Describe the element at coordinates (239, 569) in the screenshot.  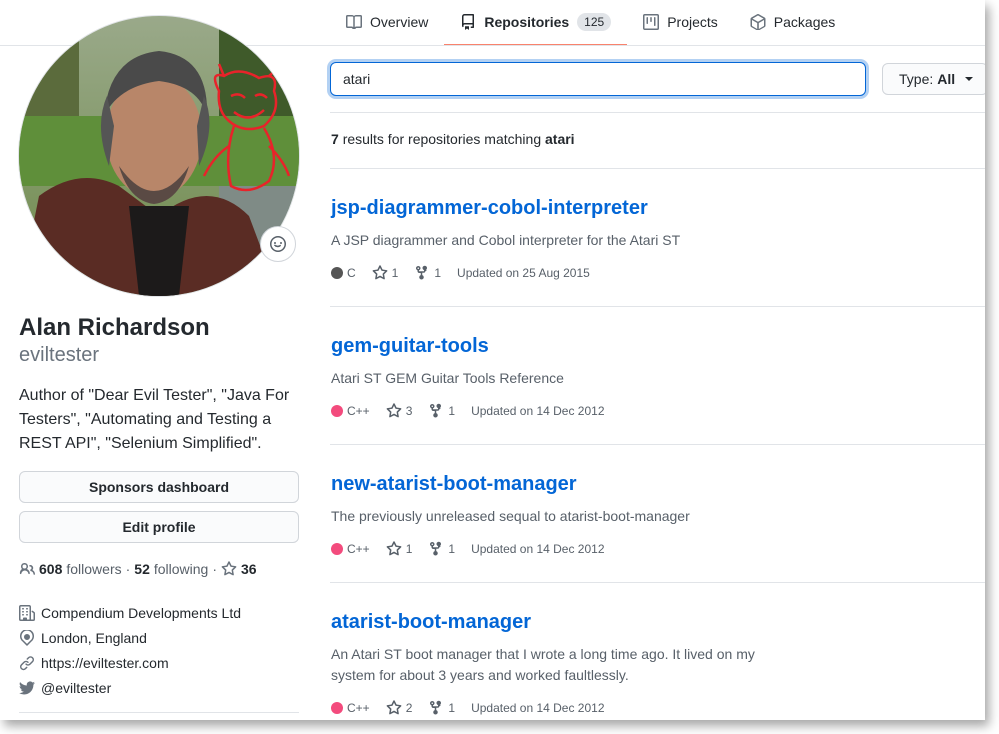
I see `stars-link: 36` at that location.